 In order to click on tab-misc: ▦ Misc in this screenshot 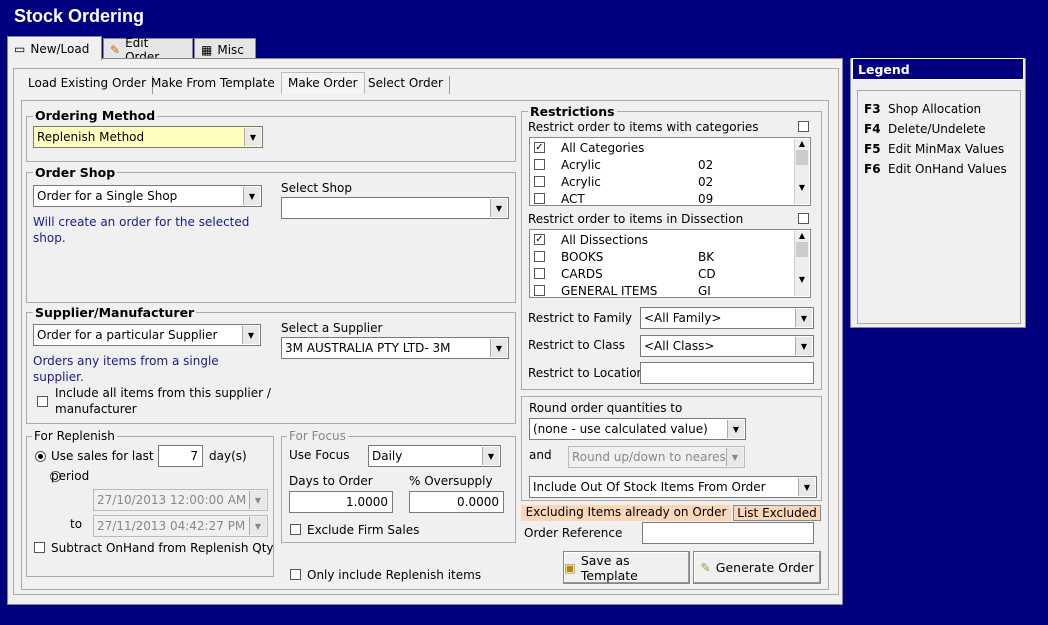, I will do `click(225, 49)`.